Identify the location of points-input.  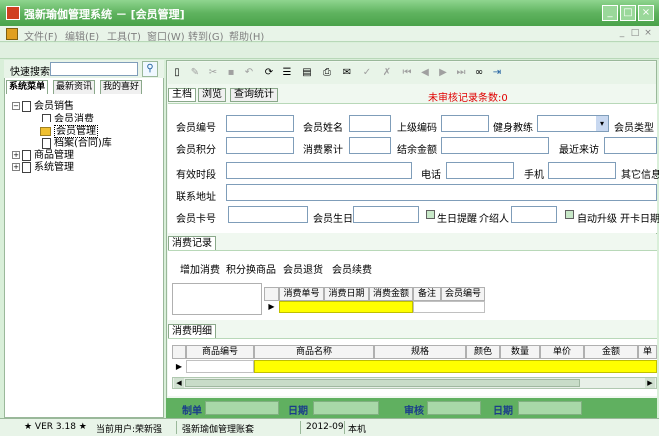
(260, 145).